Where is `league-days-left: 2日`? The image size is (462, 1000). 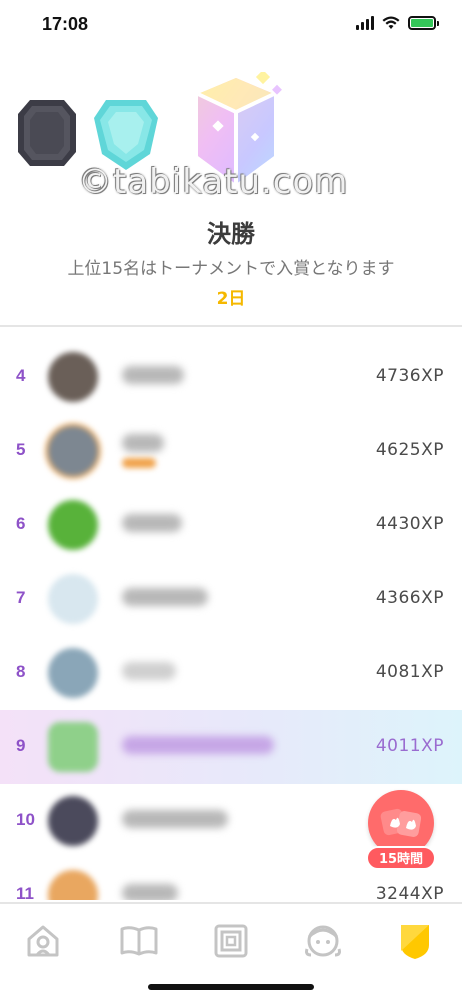 league-days-left: 2日 is located at coordinates (231, 299).